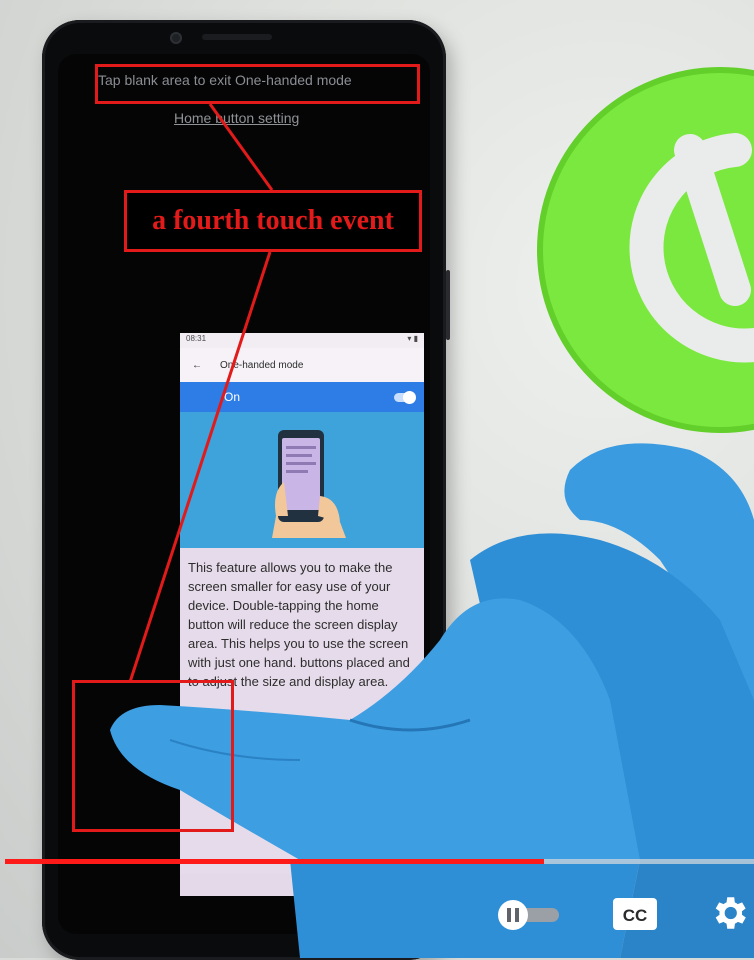 This screenshot has height=960, width=754. Describe the element at coordinates (275, 861) in the screenshot. I see `progress-fill` at that location.